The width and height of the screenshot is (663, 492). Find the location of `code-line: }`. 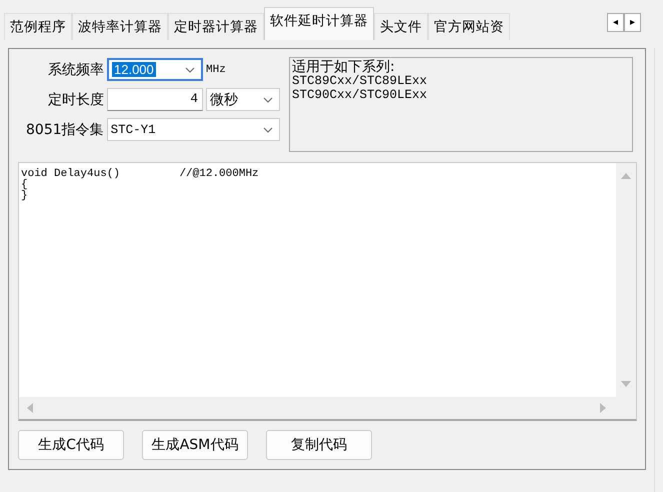

code-line: } is located at coordinates (25, 196).